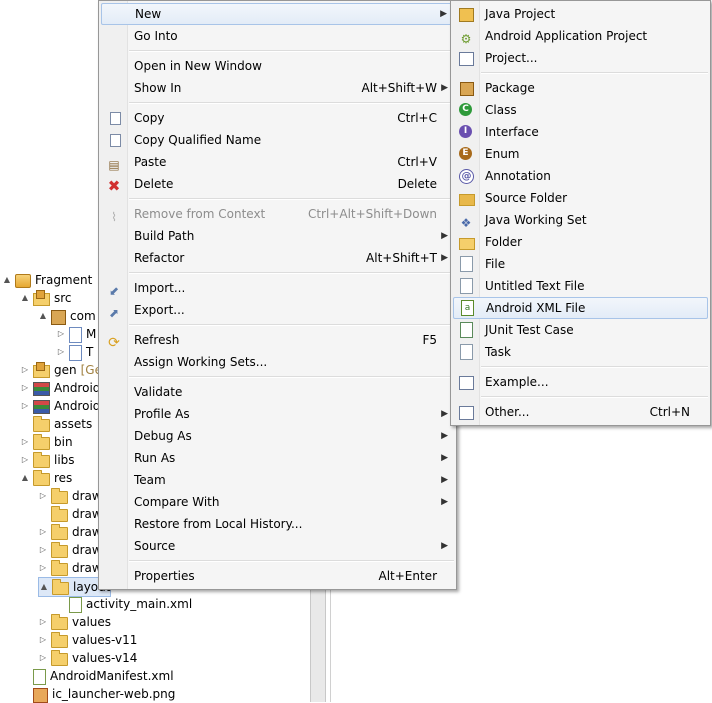 This screenshot has width=712, height=703. Describe the element at coordinates (277, 140) in the screenshot. I see `menu-item-copy-qualified-name: Copy Qualified Name` at that location.